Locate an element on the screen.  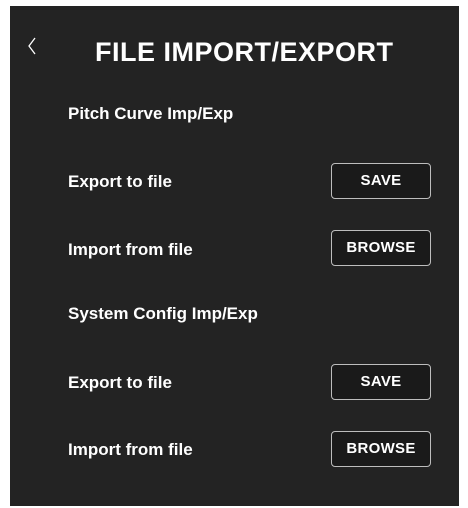
pitch-curve-export-label: Export to file is located at coordinates (120, 181).